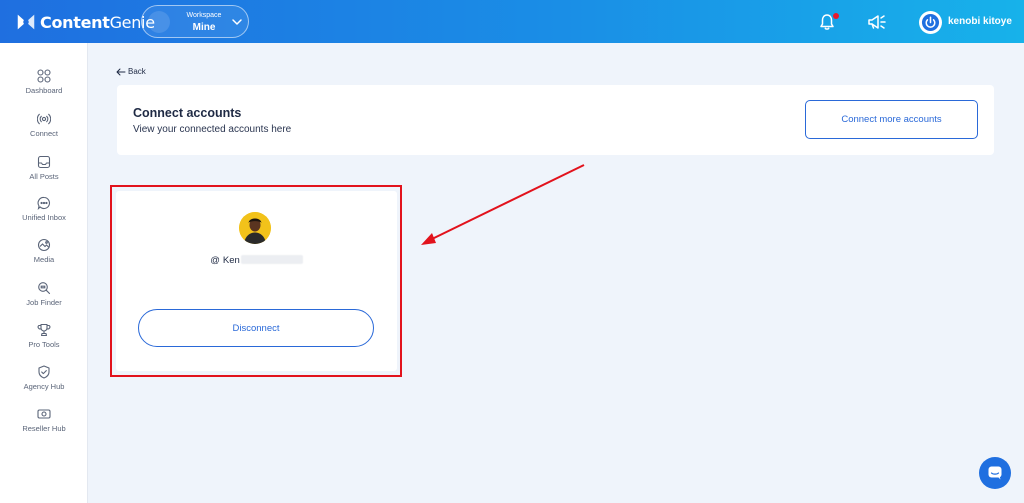 The width and height of the screenshot is (1024, 503). What do you see at coordinates (44, 90) in the screenshot?
I see `sidebar-item-label: Dashboard` at bounding box center [44, 90].